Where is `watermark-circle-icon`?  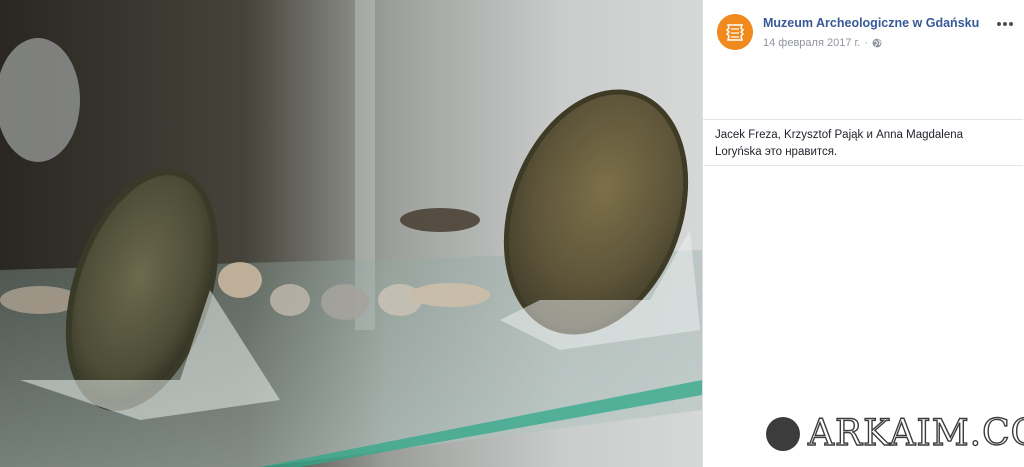 watermark-circle-icon is located at coordinates (783, 434).